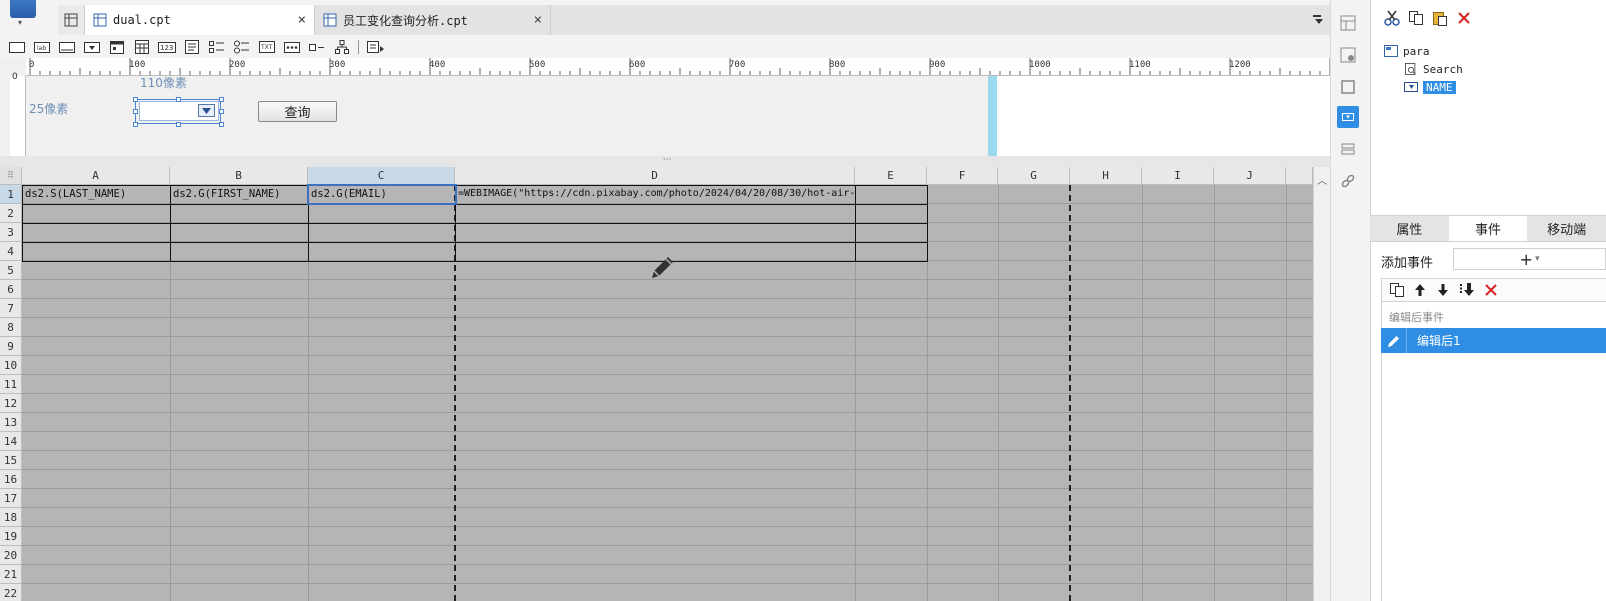 The image size is (1606, 601). Describe the element at coordinates (91, 47) in the screenshot. I see `combo-widget-icon` at that location.